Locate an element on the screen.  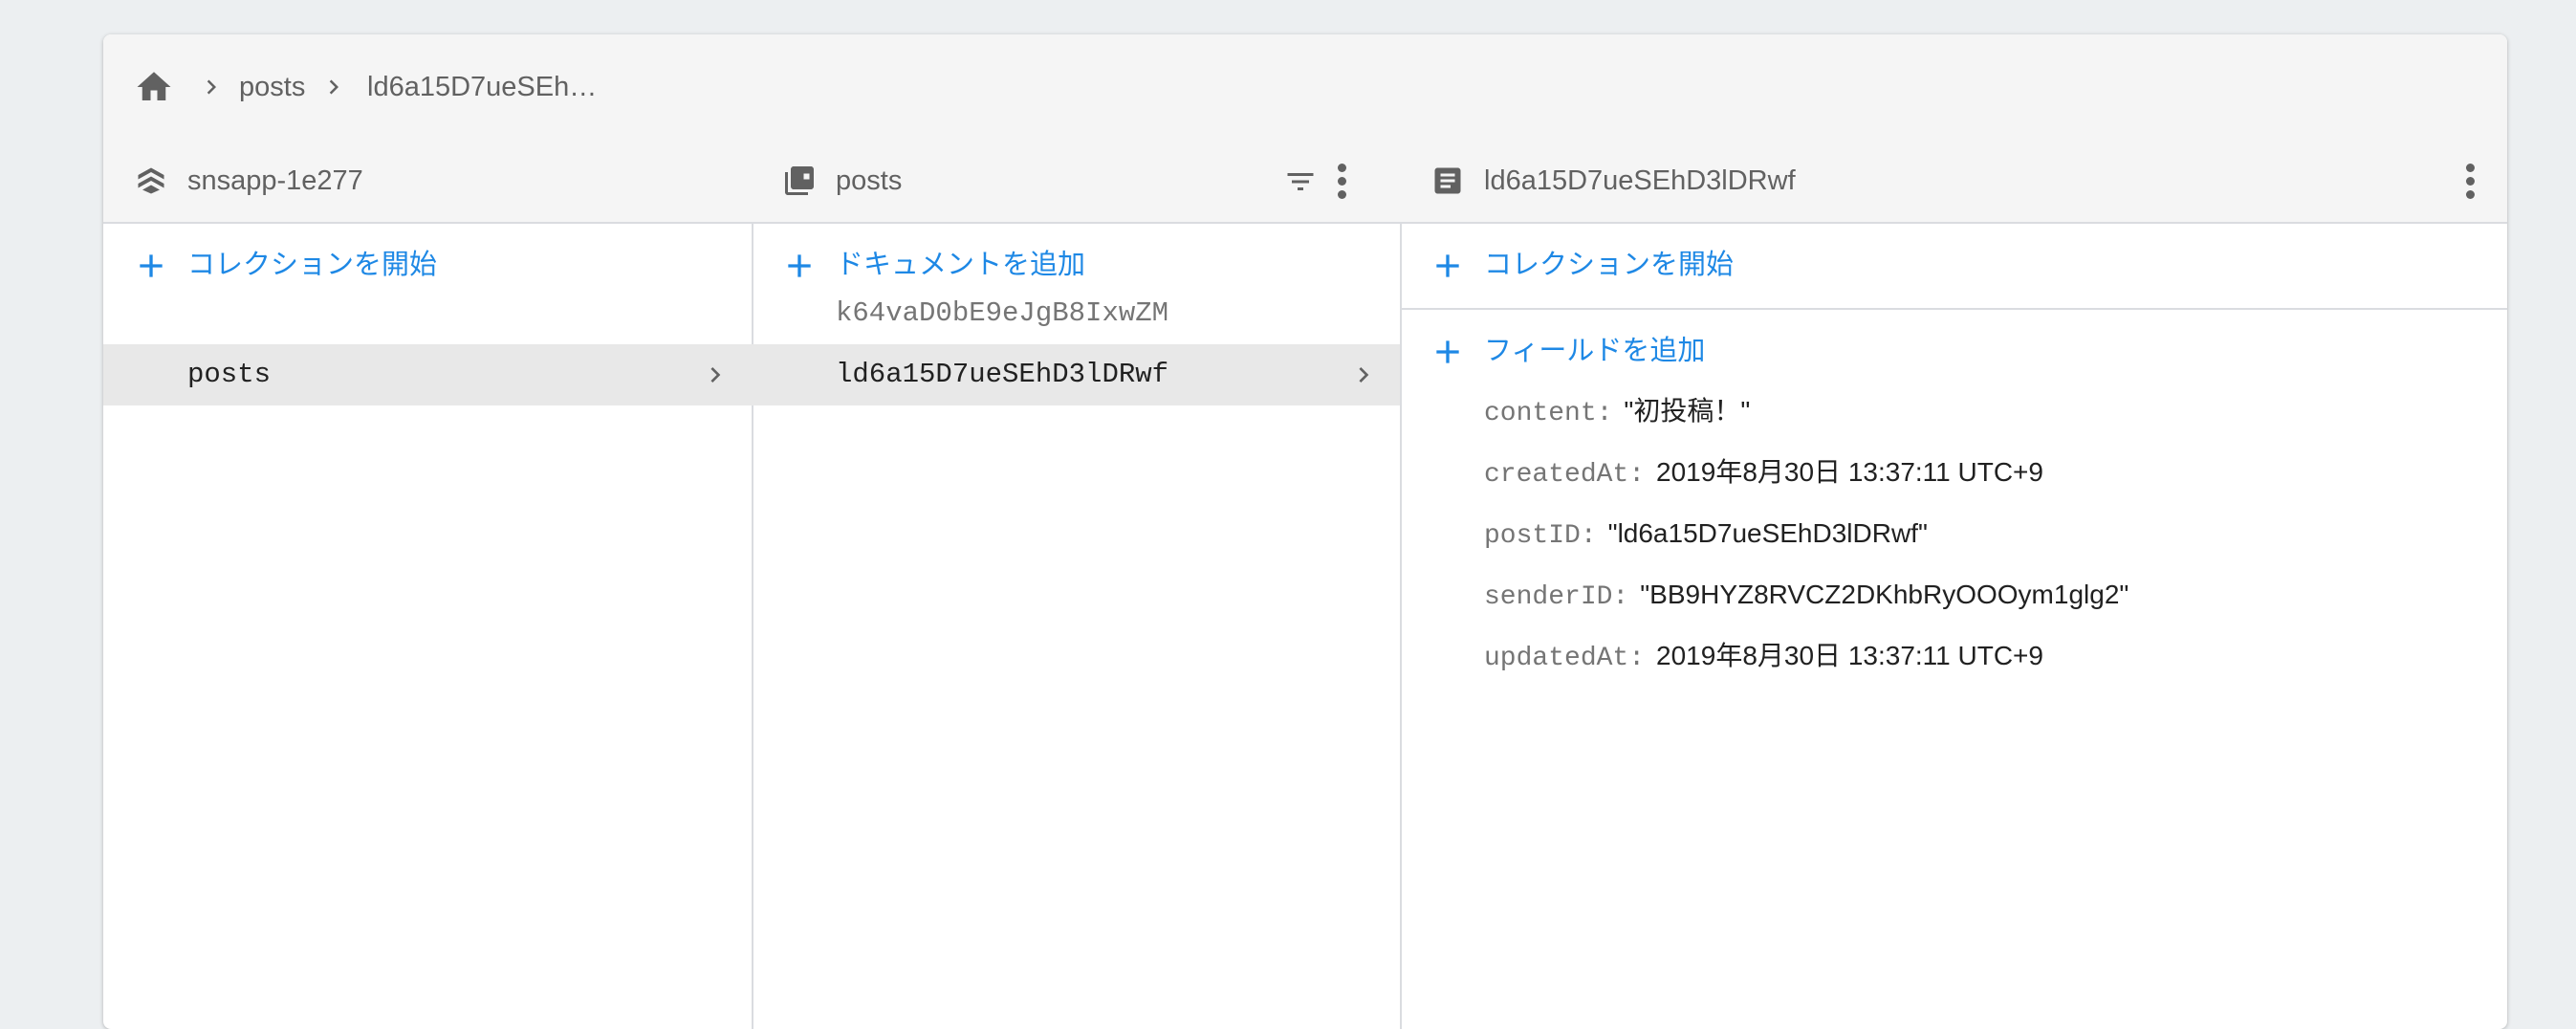
list-item-label: ld6a15D7ueSEhD3lDRwf is located at coordinates (1002, 374).